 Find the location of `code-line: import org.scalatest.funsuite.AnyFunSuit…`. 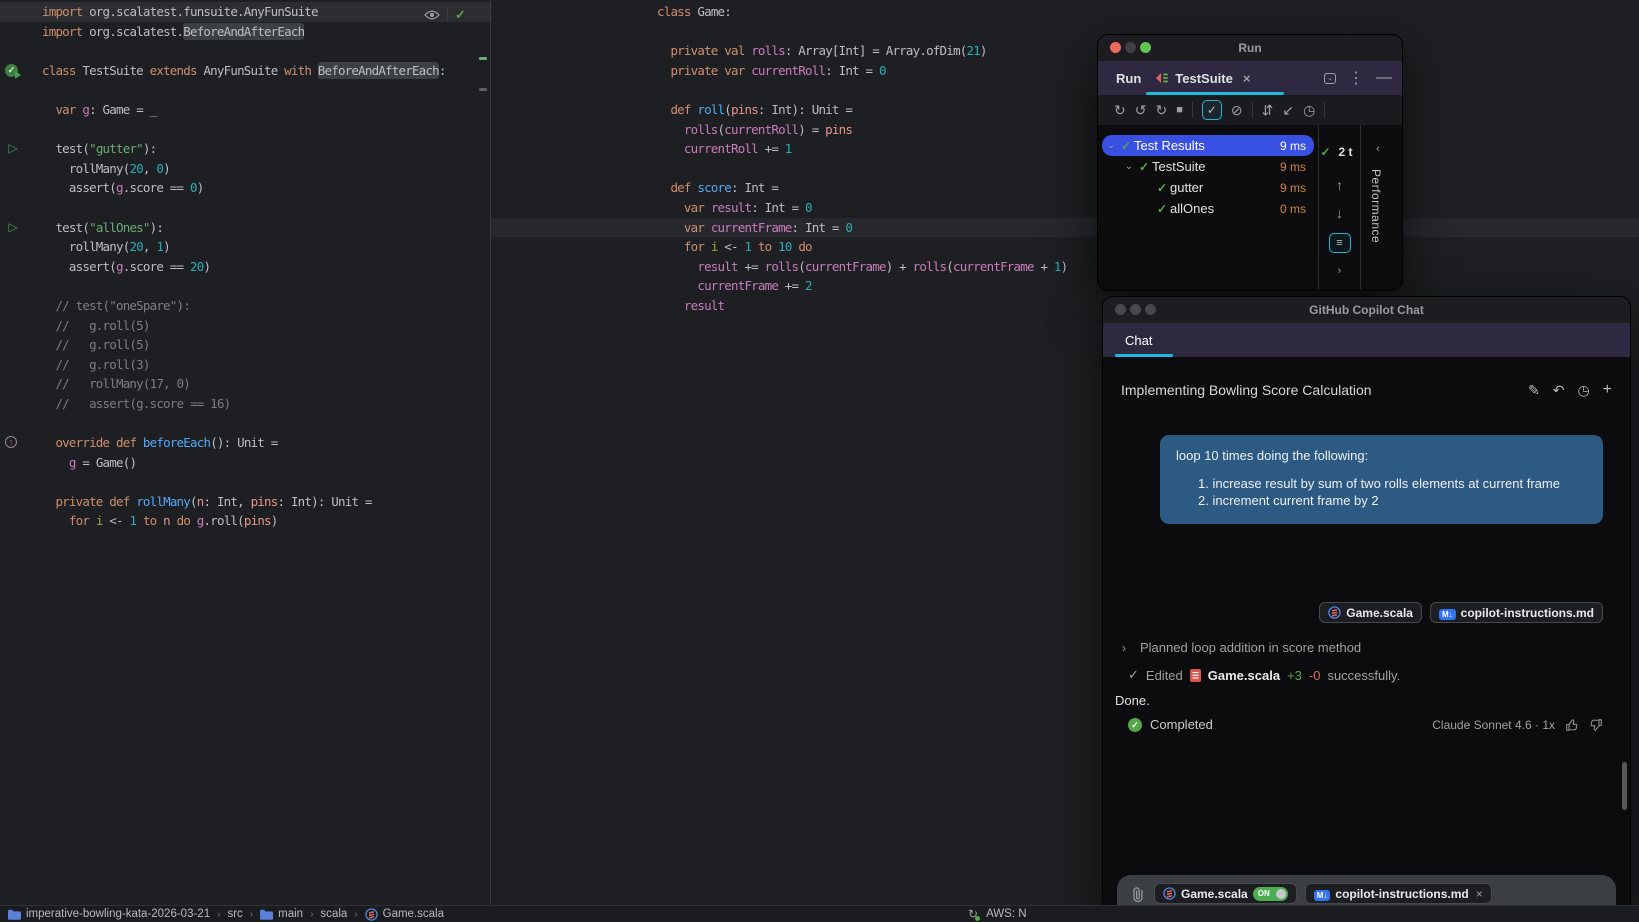

code-line: import org.scalatest.funsuite.AnyFunSuit… is located at coordinates (245, 12).